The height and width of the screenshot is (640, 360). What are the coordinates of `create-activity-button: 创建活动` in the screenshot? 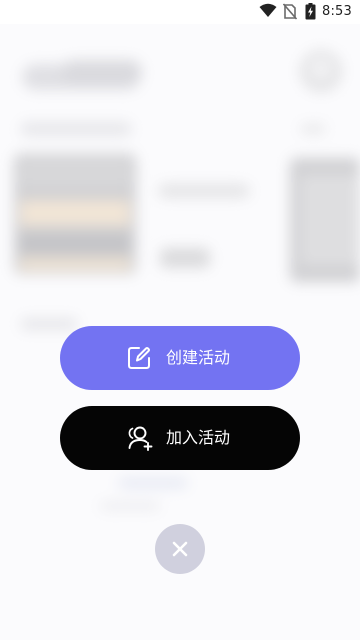 It's located at (180, 358).